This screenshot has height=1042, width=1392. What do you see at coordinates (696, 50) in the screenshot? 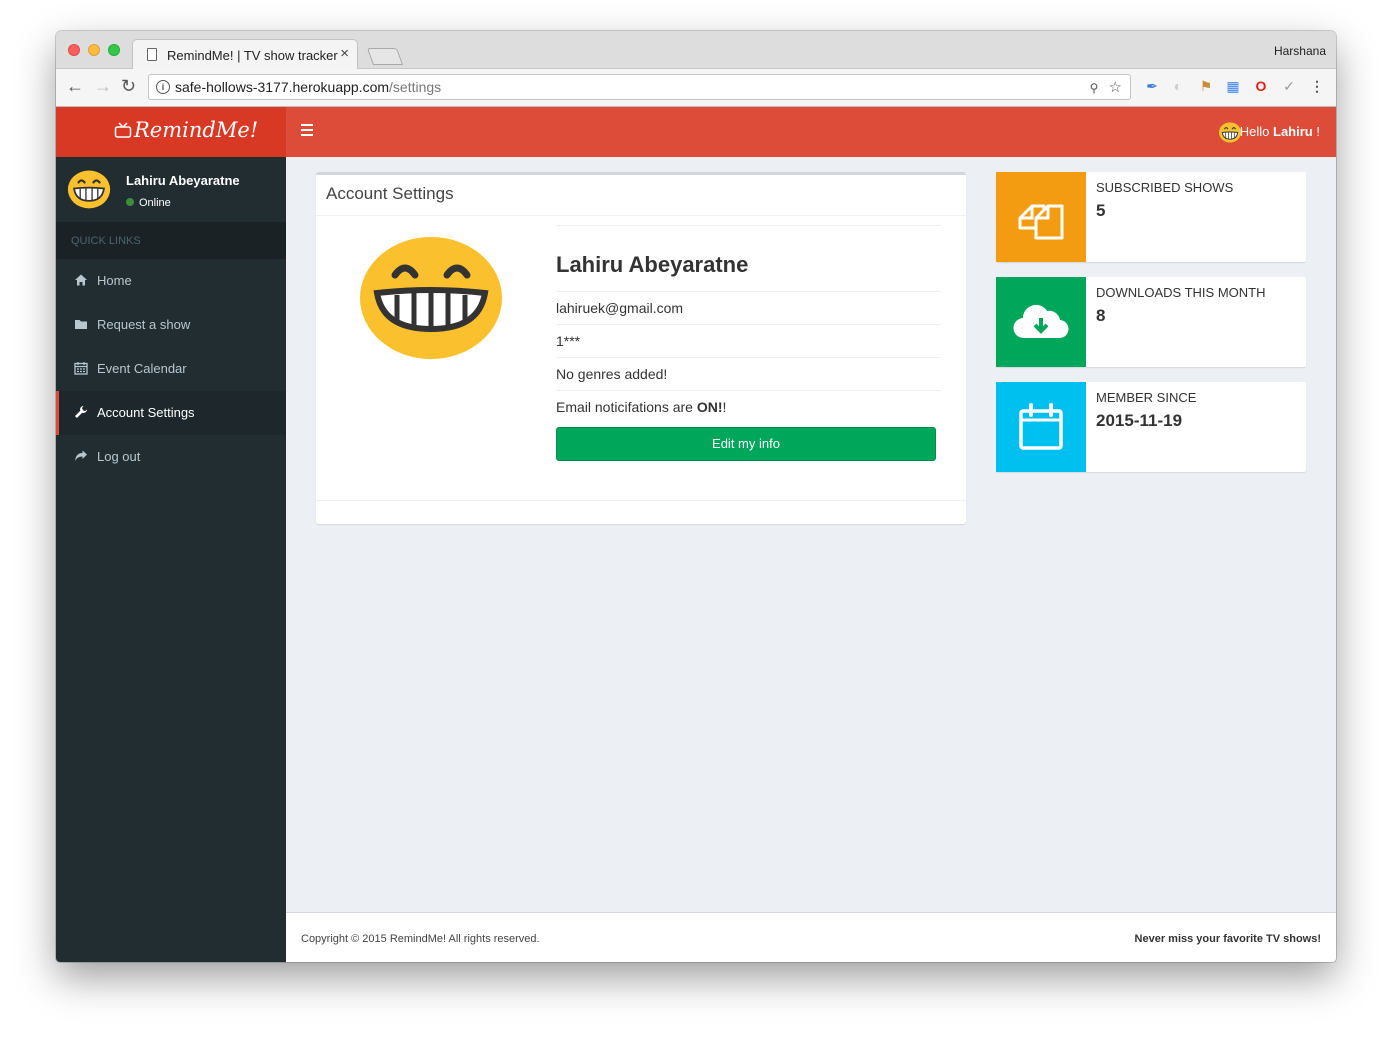
I see `browser-tab-bar: RemindMe! | TV show tracker × Harshana` at bounding box center [696, 50].